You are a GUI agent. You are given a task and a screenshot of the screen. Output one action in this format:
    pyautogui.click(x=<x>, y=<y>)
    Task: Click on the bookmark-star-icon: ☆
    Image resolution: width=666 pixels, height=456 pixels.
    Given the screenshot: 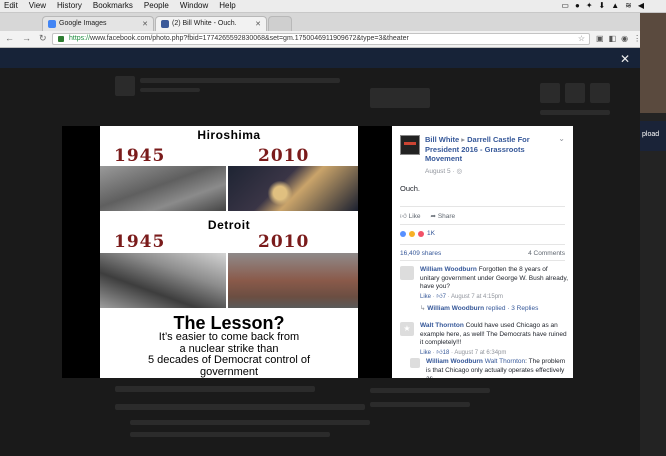 What is the action you would take?
    pyautogui.click(x=581, y=38)
    